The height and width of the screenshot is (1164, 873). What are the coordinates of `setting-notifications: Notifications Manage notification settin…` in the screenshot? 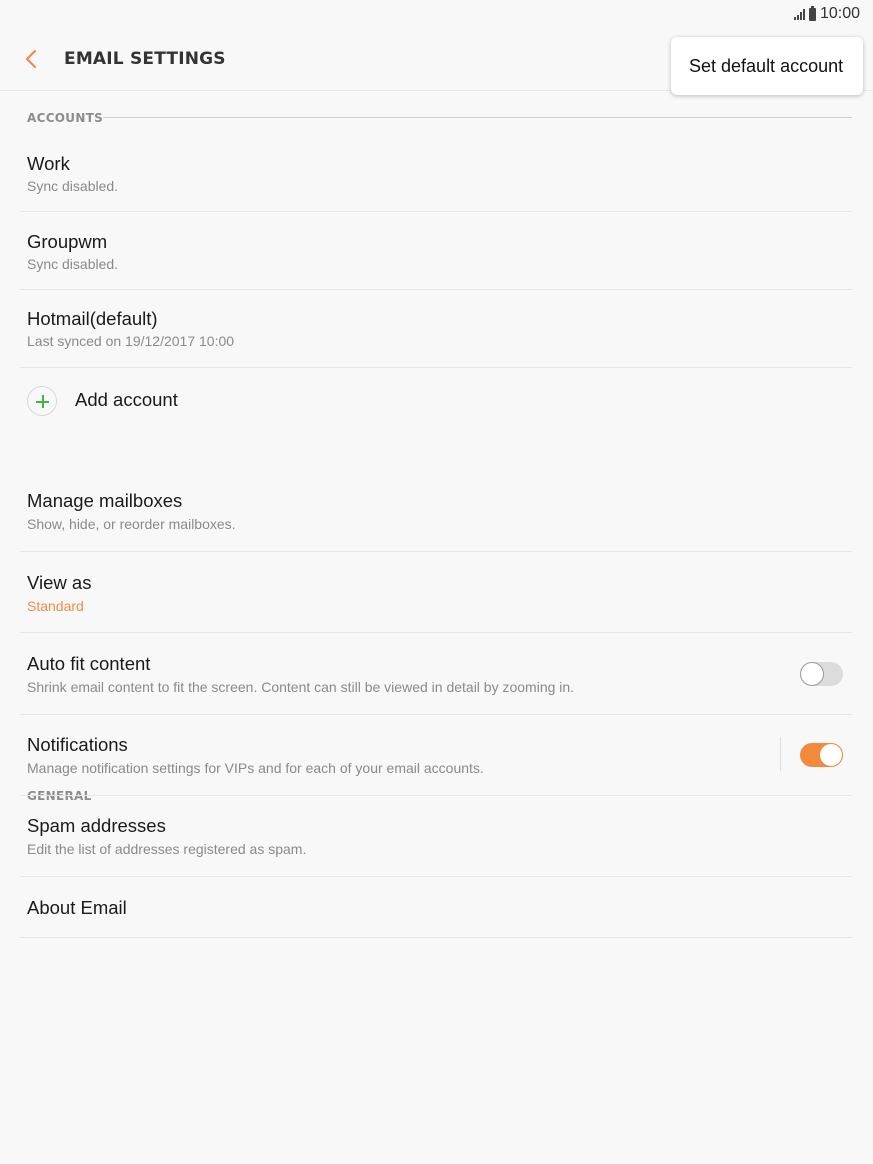 It's located at (436, 755).